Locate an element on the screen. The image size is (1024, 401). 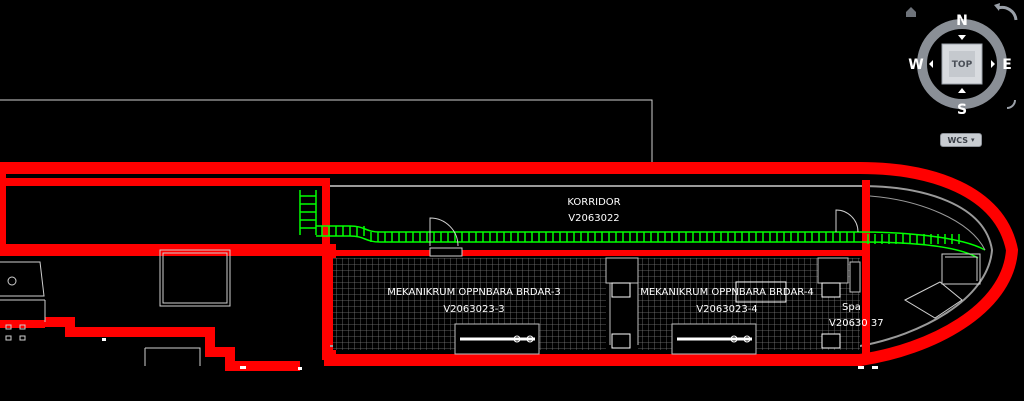
mechanical-rooms is located at coordinates (597, 306).